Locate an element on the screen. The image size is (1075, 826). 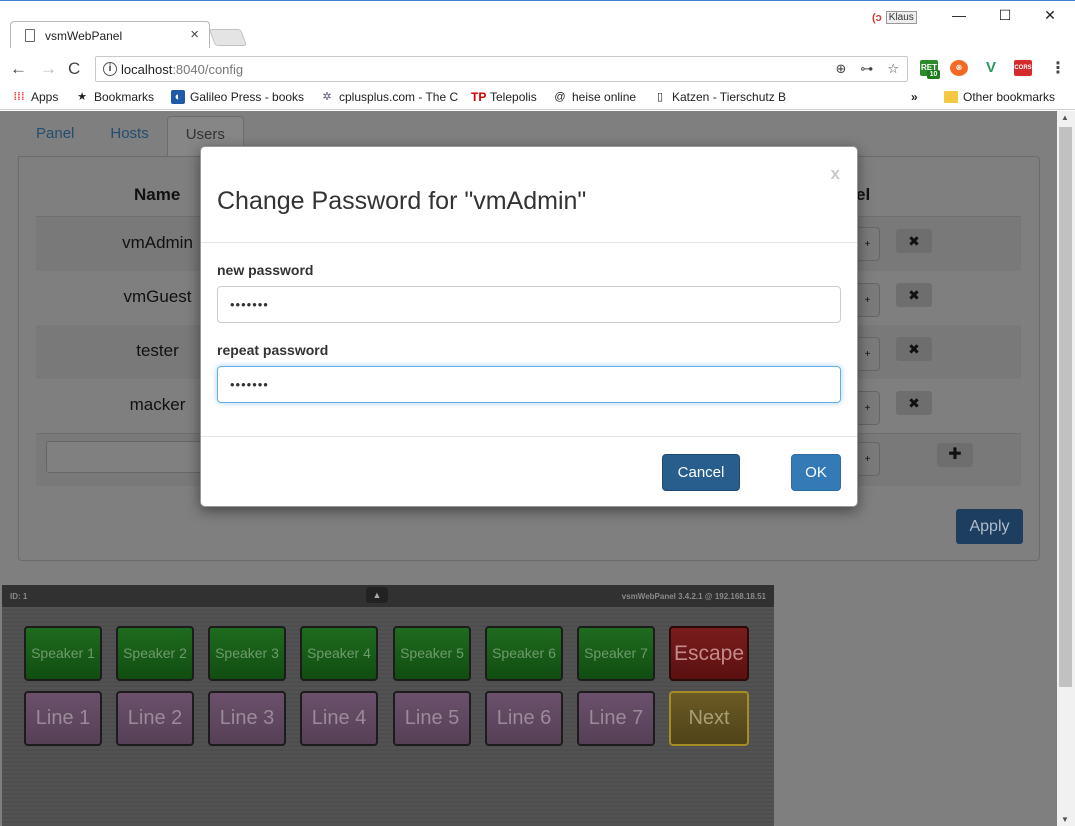
minimize-button: — is located at coordinates (959, 15).